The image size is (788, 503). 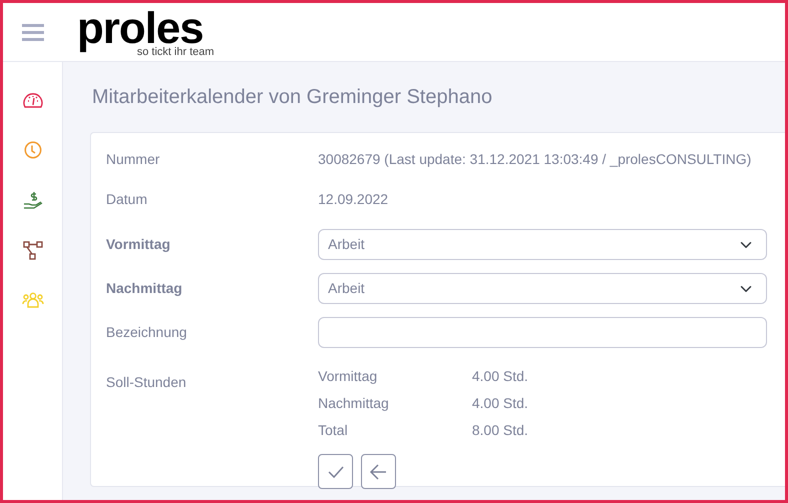 What do you see at coordinates (32, 100) in the screenshot?
I see `gauge-icon` at bounding box center [32, 100].